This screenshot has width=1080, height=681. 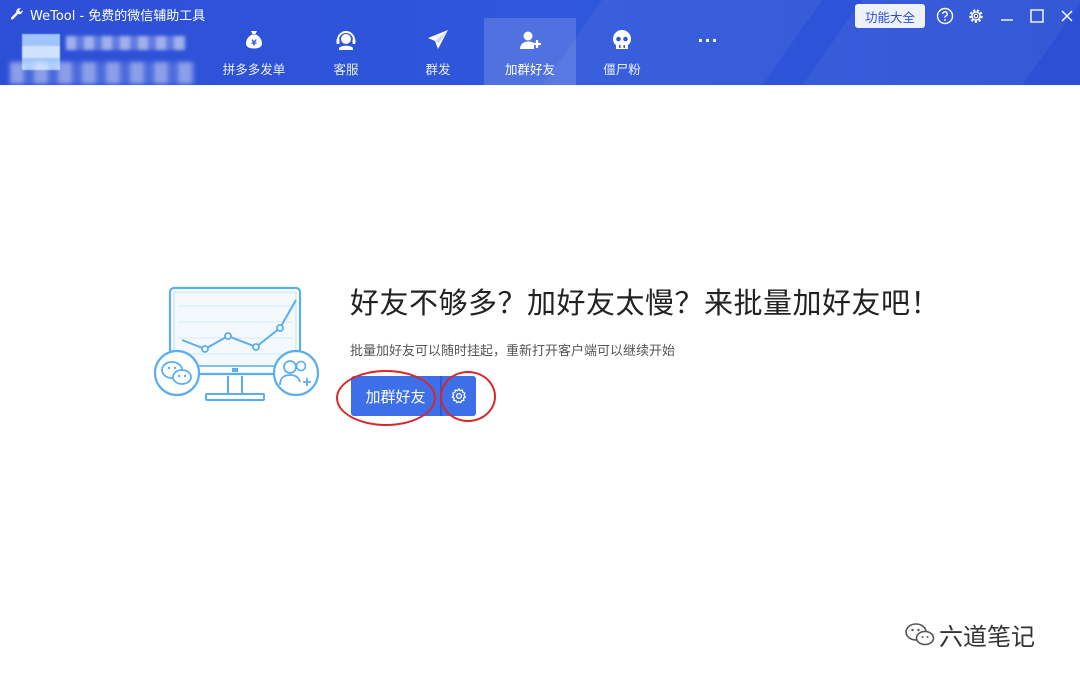 I want to click on tab-broadcast: 群发, so click(x=438, y=51).